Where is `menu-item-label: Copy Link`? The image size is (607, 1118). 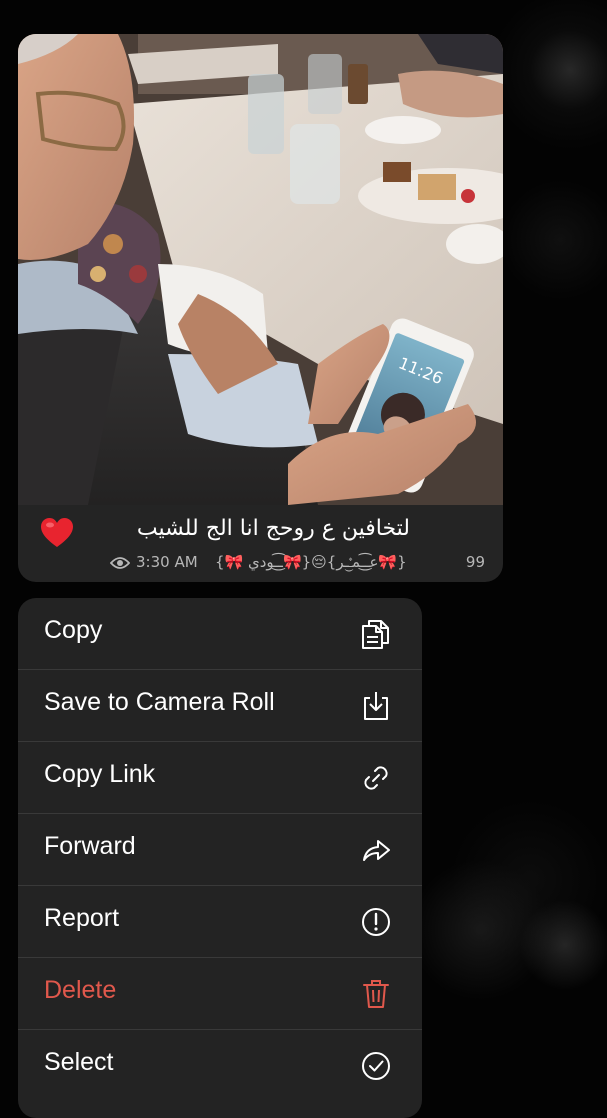 menu-item-label: Copy Link is located at coordinates (100, 774).